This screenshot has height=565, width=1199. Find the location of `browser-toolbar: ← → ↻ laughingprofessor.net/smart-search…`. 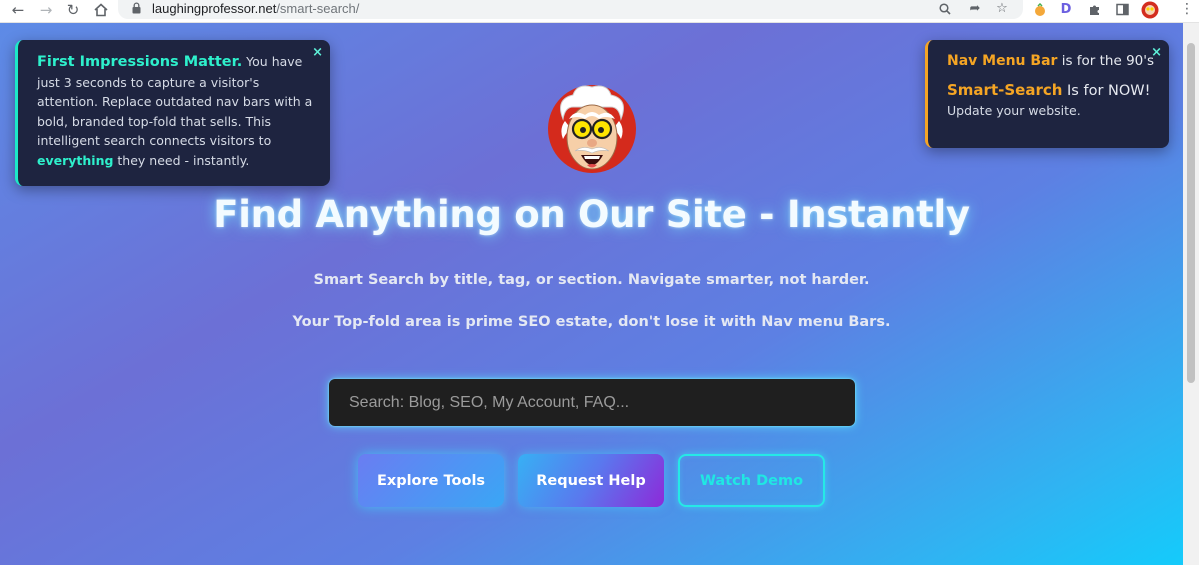

browser-toolbar: ← → ↻ laughingprofessor.net/smart-search… is located at coordinates (599, 11).